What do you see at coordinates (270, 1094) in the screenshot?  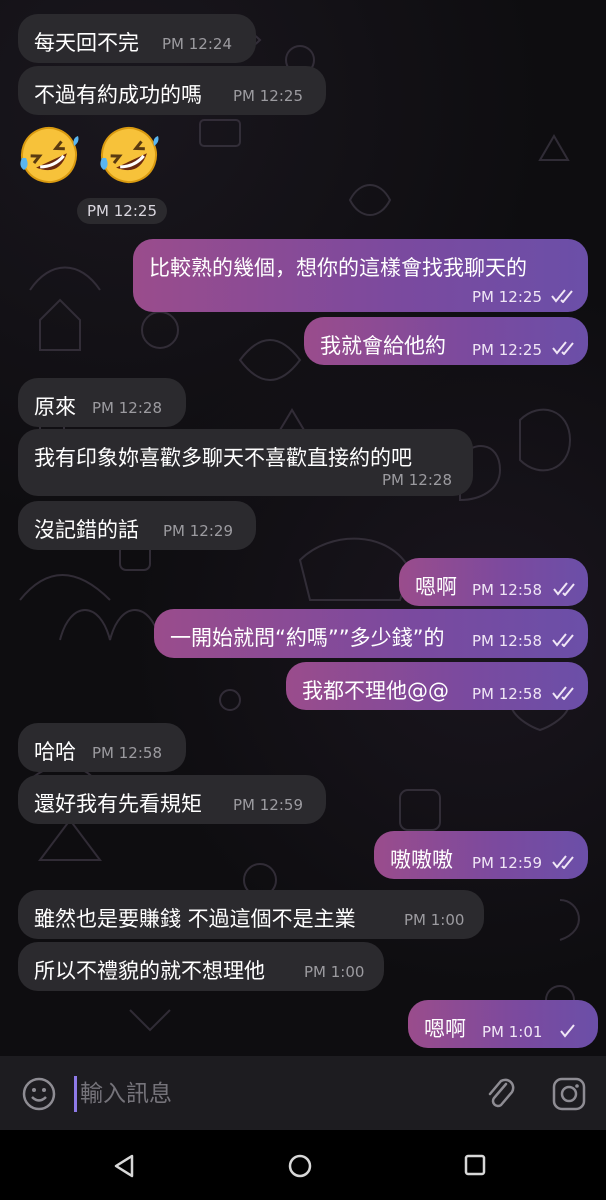 I see `message-input: 輸入訊息` at bounding box center [270, 1094].